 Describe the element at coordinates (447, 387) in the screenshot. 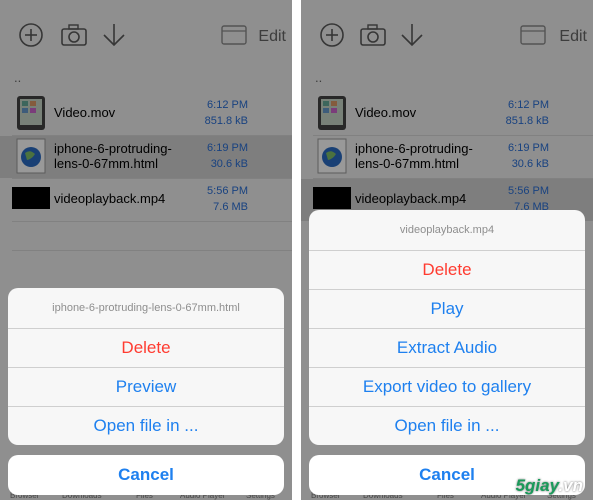

I see `export-video-to-gallery-button: Export video to gallery` at that location.